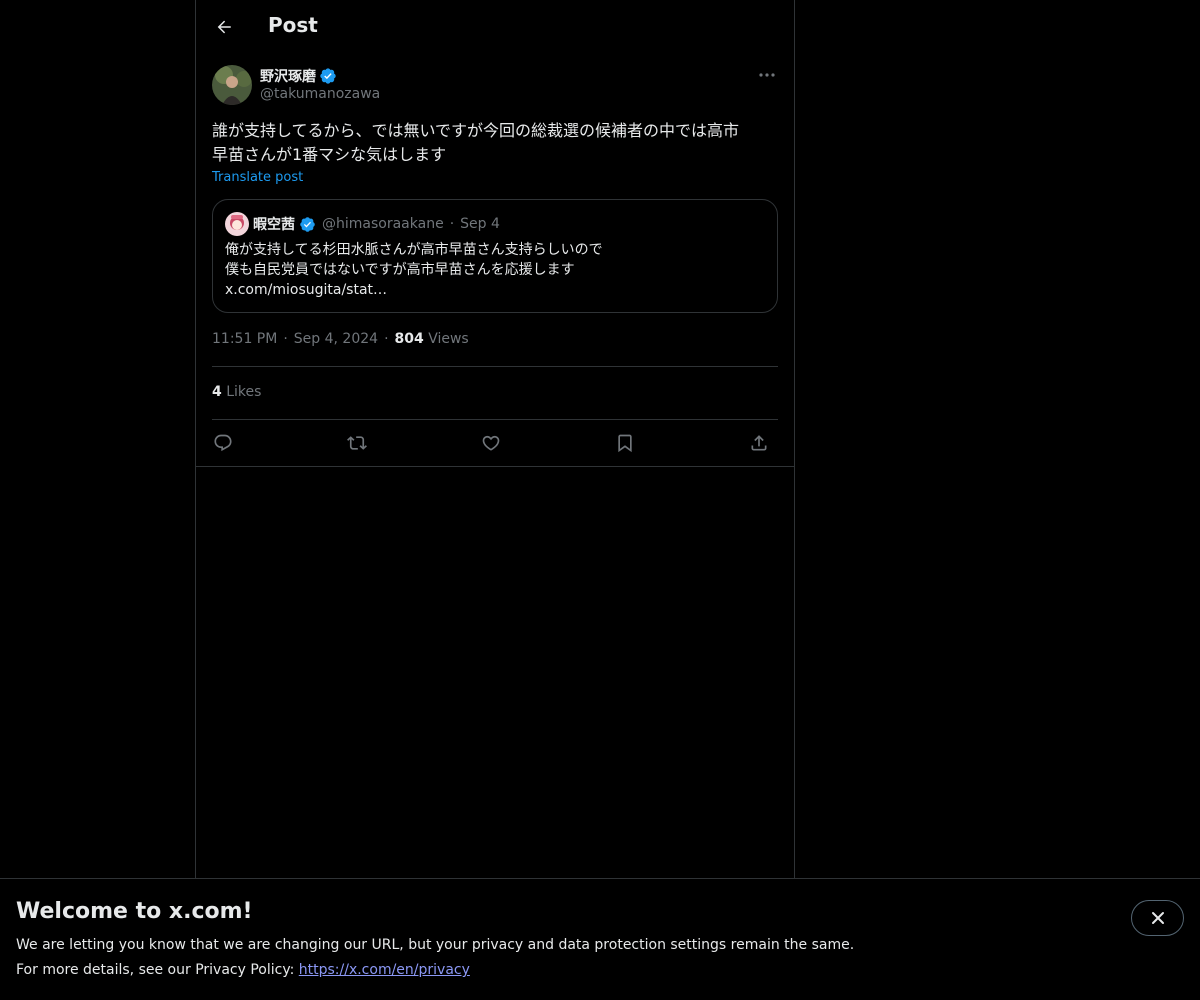  Describe the element at coordinates (480, 224) in the screenshot. I see `quoted-date: Sep 4` at that location.